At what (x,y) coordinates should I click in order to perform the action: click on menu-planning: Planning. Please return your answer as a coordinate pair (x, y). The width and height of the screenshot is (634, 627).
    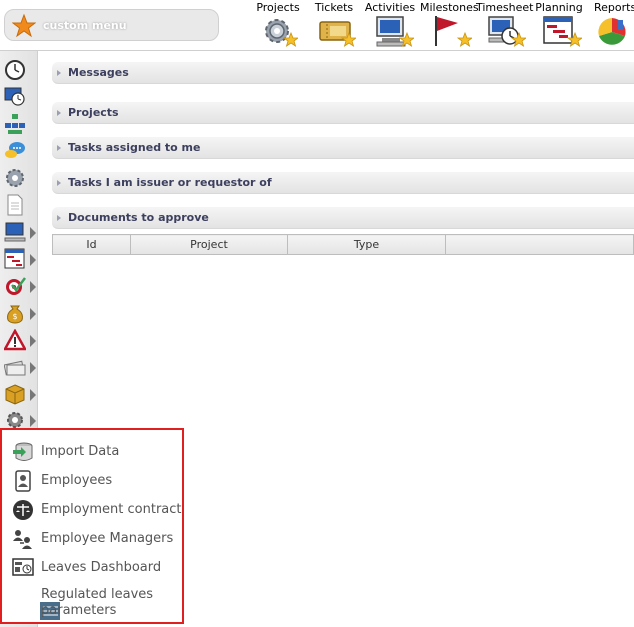
    Looking at the image, I should click on (559, 25).